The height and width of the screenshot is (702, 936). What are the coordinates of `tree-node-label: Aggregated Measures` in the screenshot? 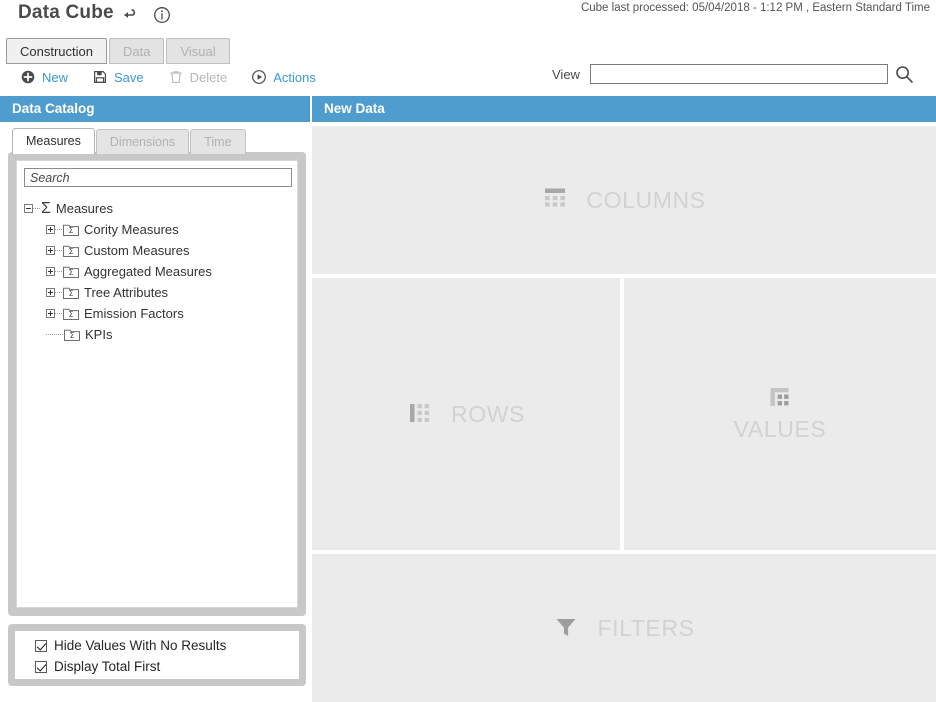 It's located at (148, 271).